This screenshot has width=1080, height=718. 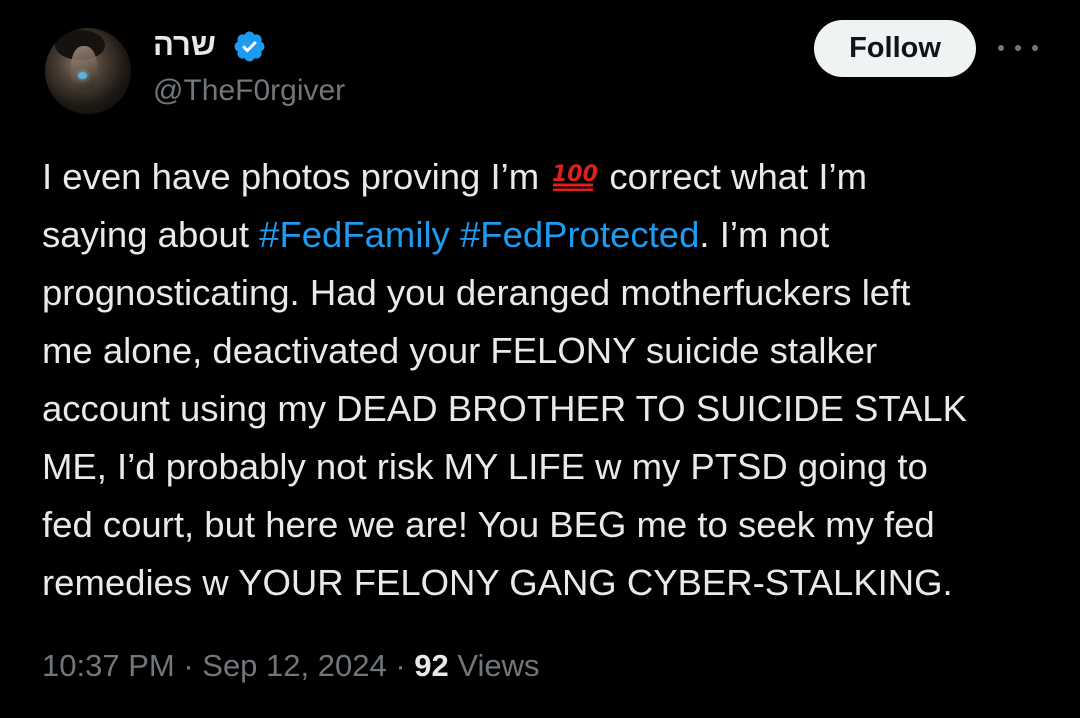 I want to click on avatar-face, so click(x=84, y=68).